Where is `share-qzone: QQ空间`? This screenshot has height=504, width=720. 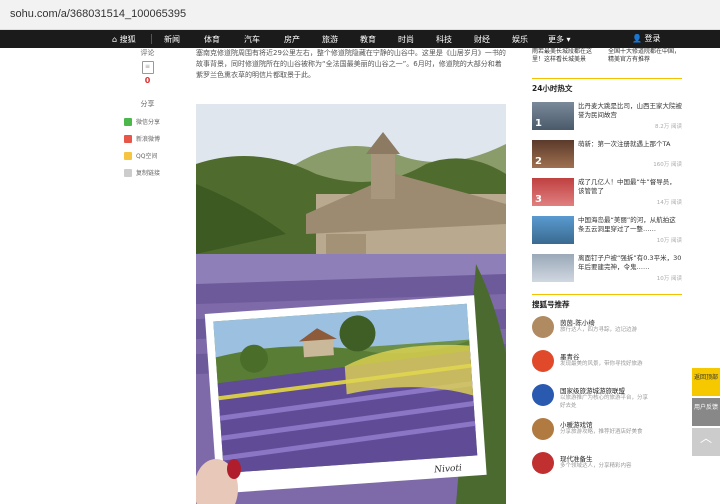 share-qzone: QQ空间 is located at coordinates (149, 155).